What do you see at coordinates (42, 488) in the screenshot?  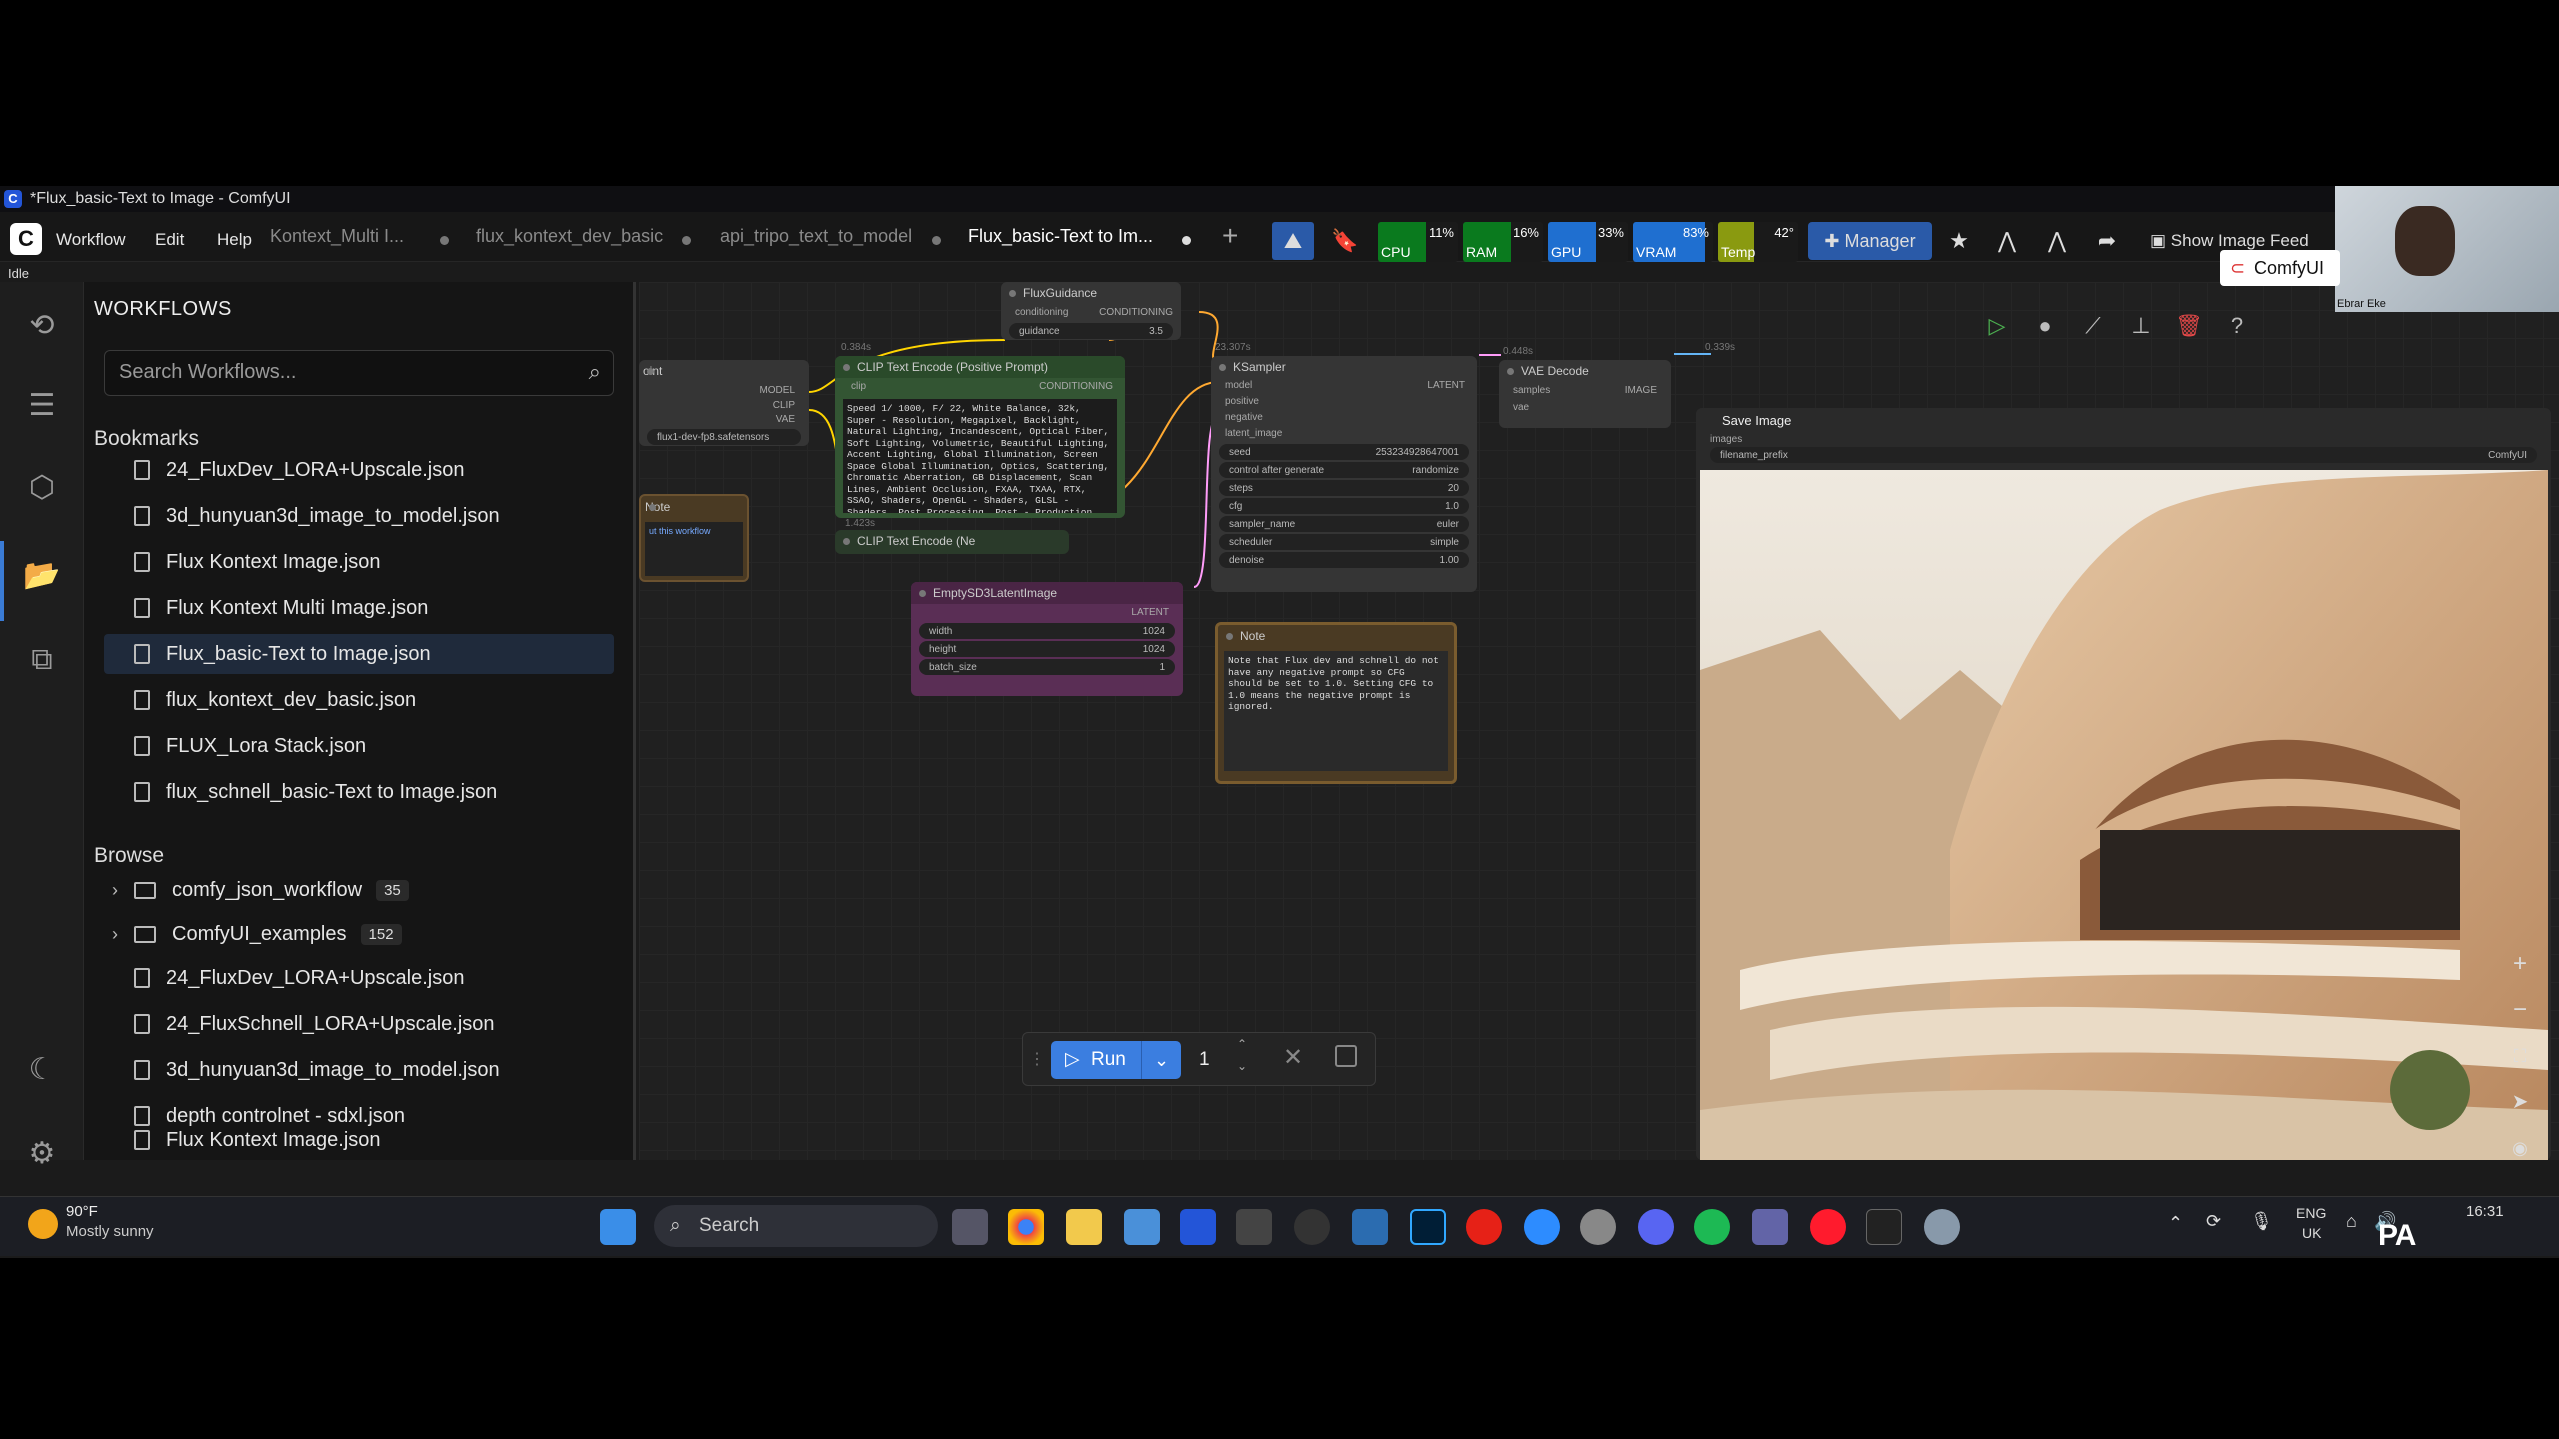 I see `model-library-icon: ⬡` at bounding box center [42, 488].